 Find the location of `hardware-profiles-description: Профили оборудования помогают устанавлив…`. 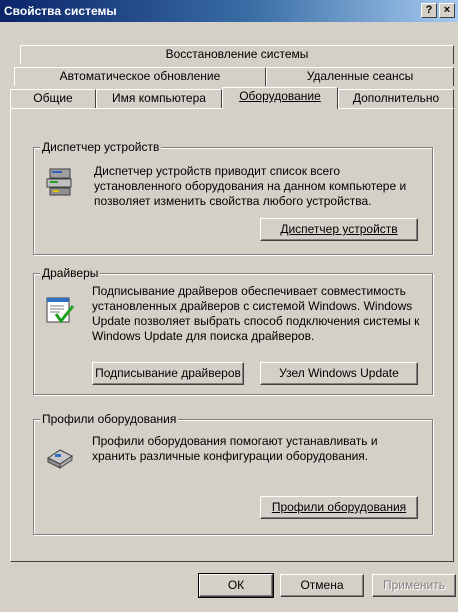

hardware-profiles-description: Профили оборудования помогают устанавлив… is located at coordinates (235, 448).